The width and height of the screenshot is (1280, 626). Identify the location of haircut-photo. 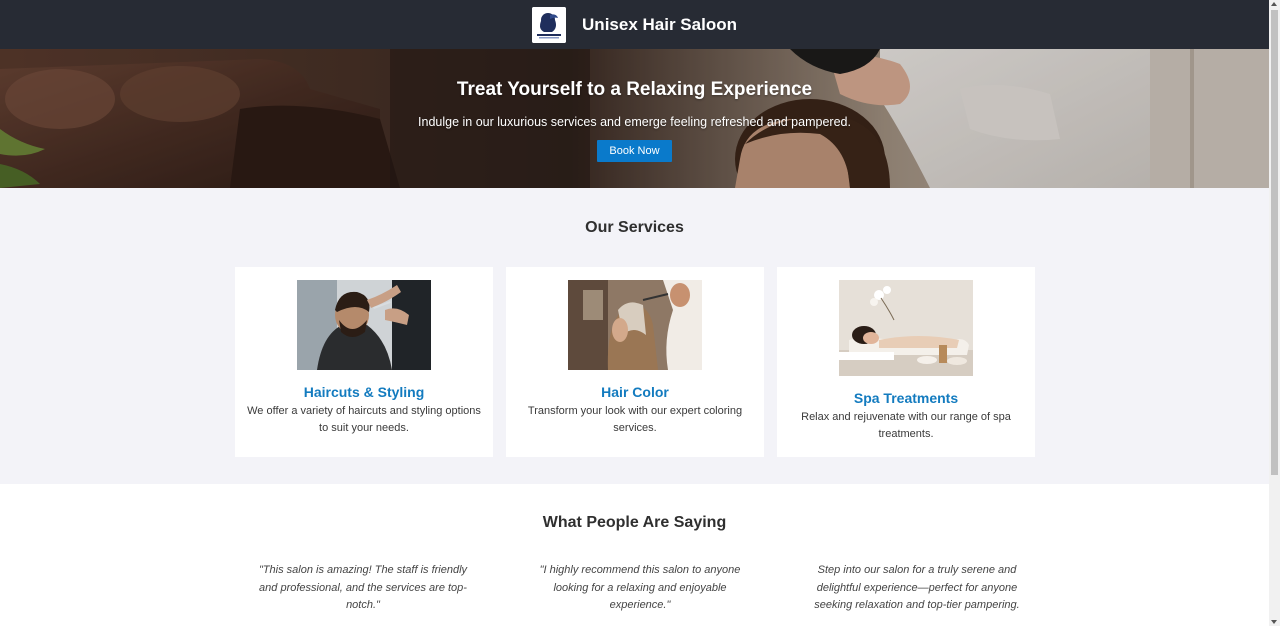
(364, 325).